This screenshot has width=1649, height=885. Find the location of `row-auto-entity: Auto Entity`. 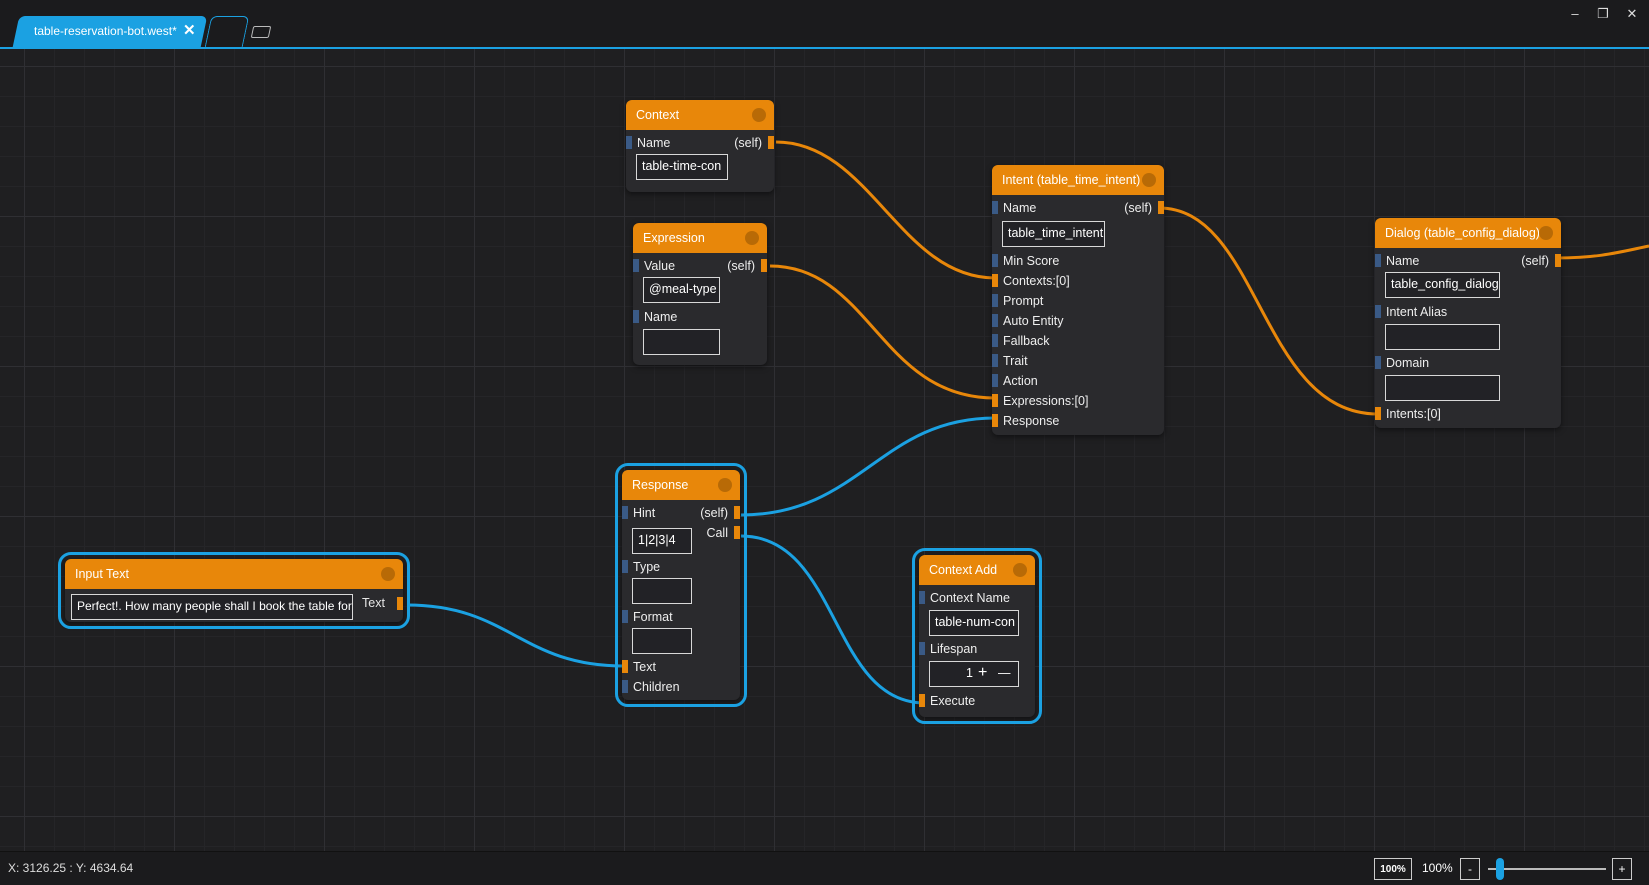

row-auto-entity: Auto Entity is located at coordinates (1078, 321).